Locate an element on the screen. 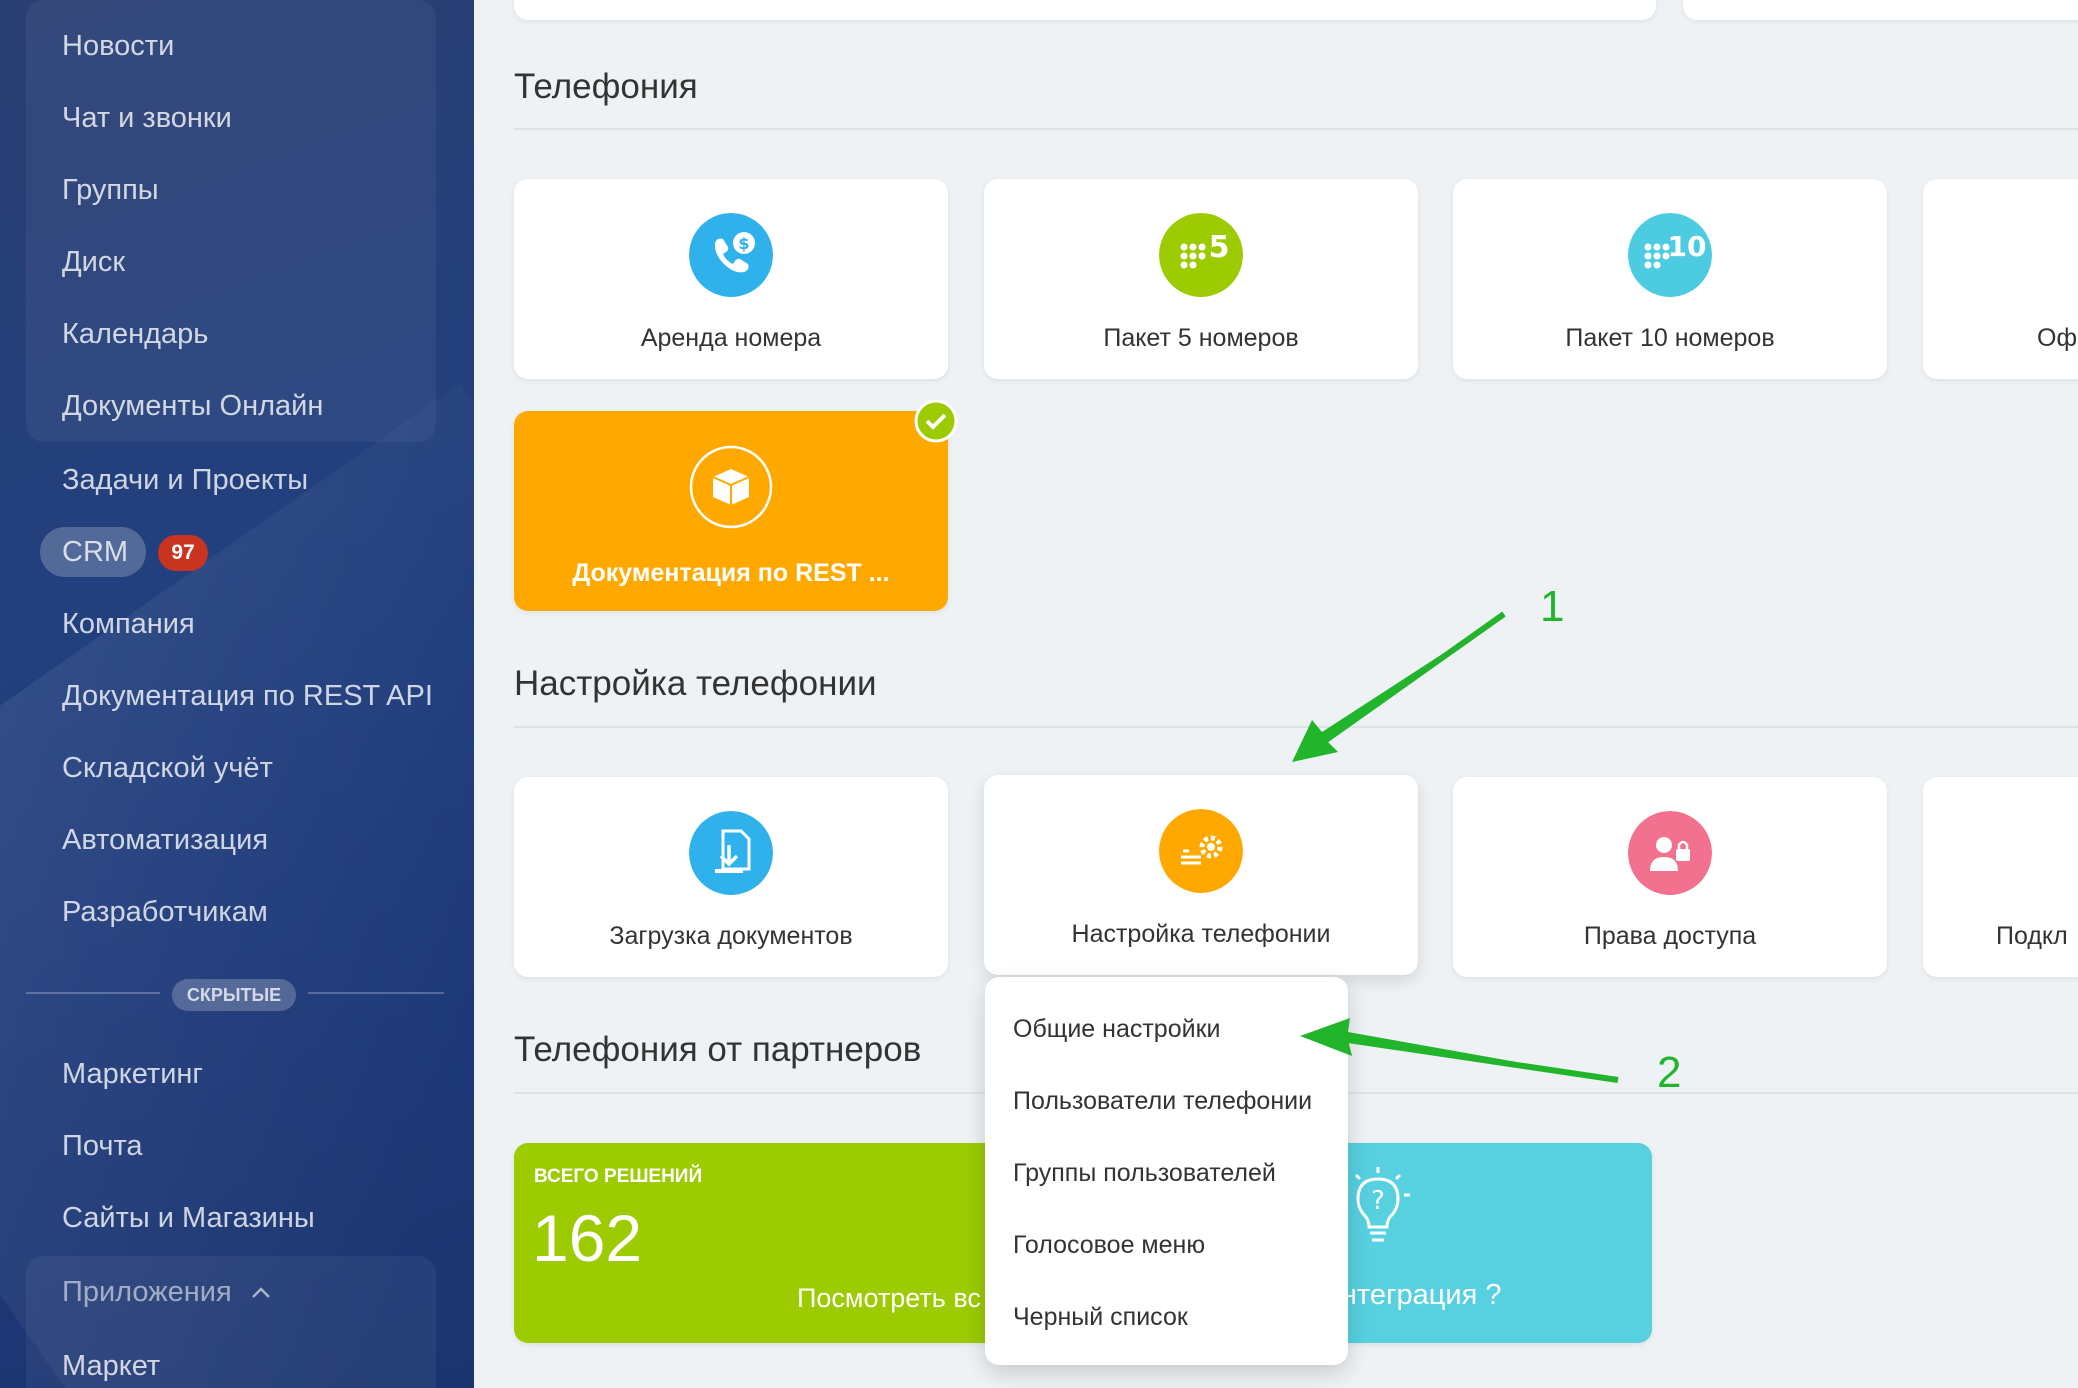  annotation-number-2: 2 is located at coordinates (1669, 1072).